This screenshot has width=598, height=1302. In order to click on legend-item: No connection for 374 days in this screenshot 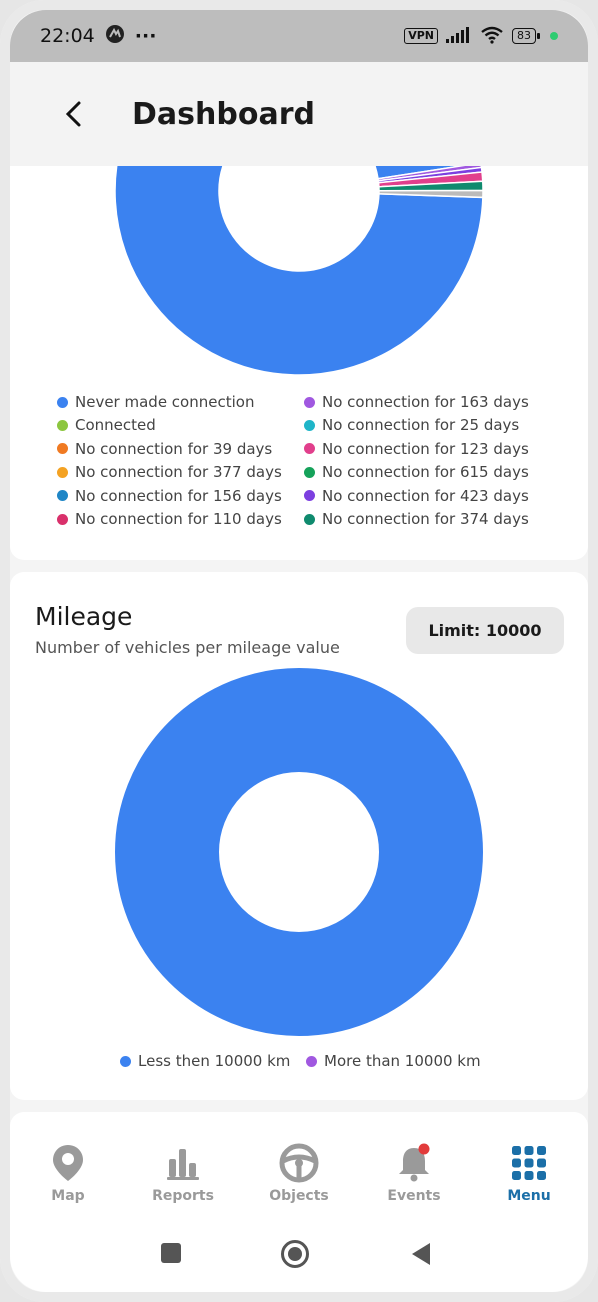, I will do `click(416, 519)`.